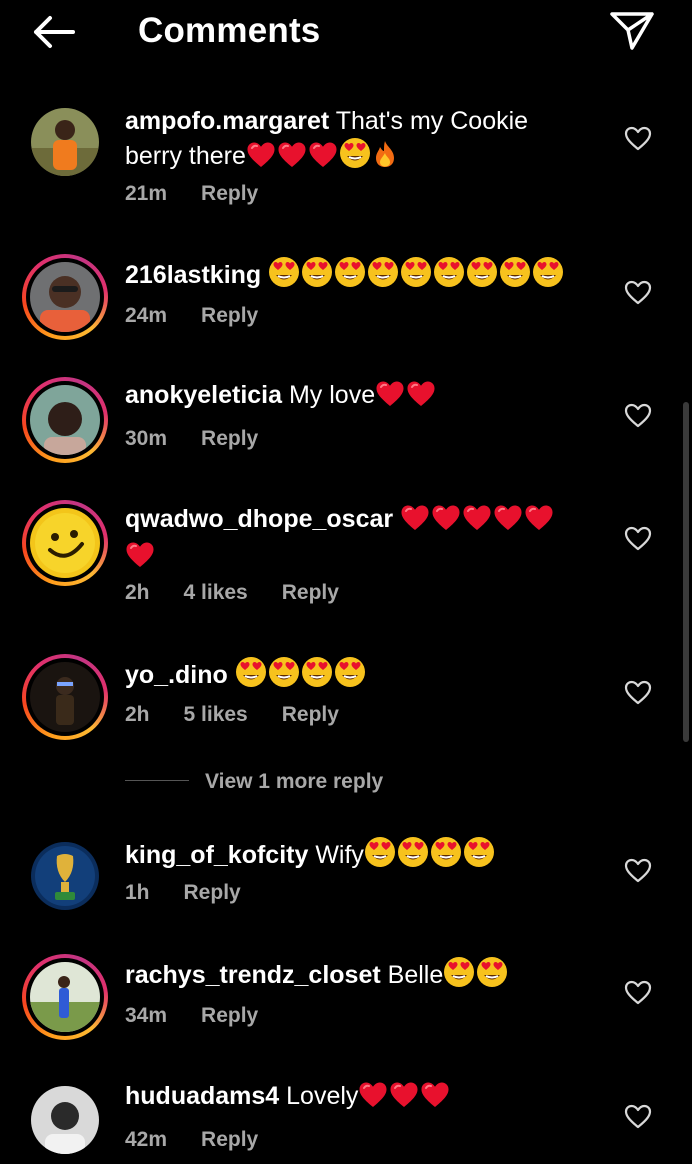 The height and width of the screenshot is (1164, 692). I want to click on share-button, so click(632, 31).